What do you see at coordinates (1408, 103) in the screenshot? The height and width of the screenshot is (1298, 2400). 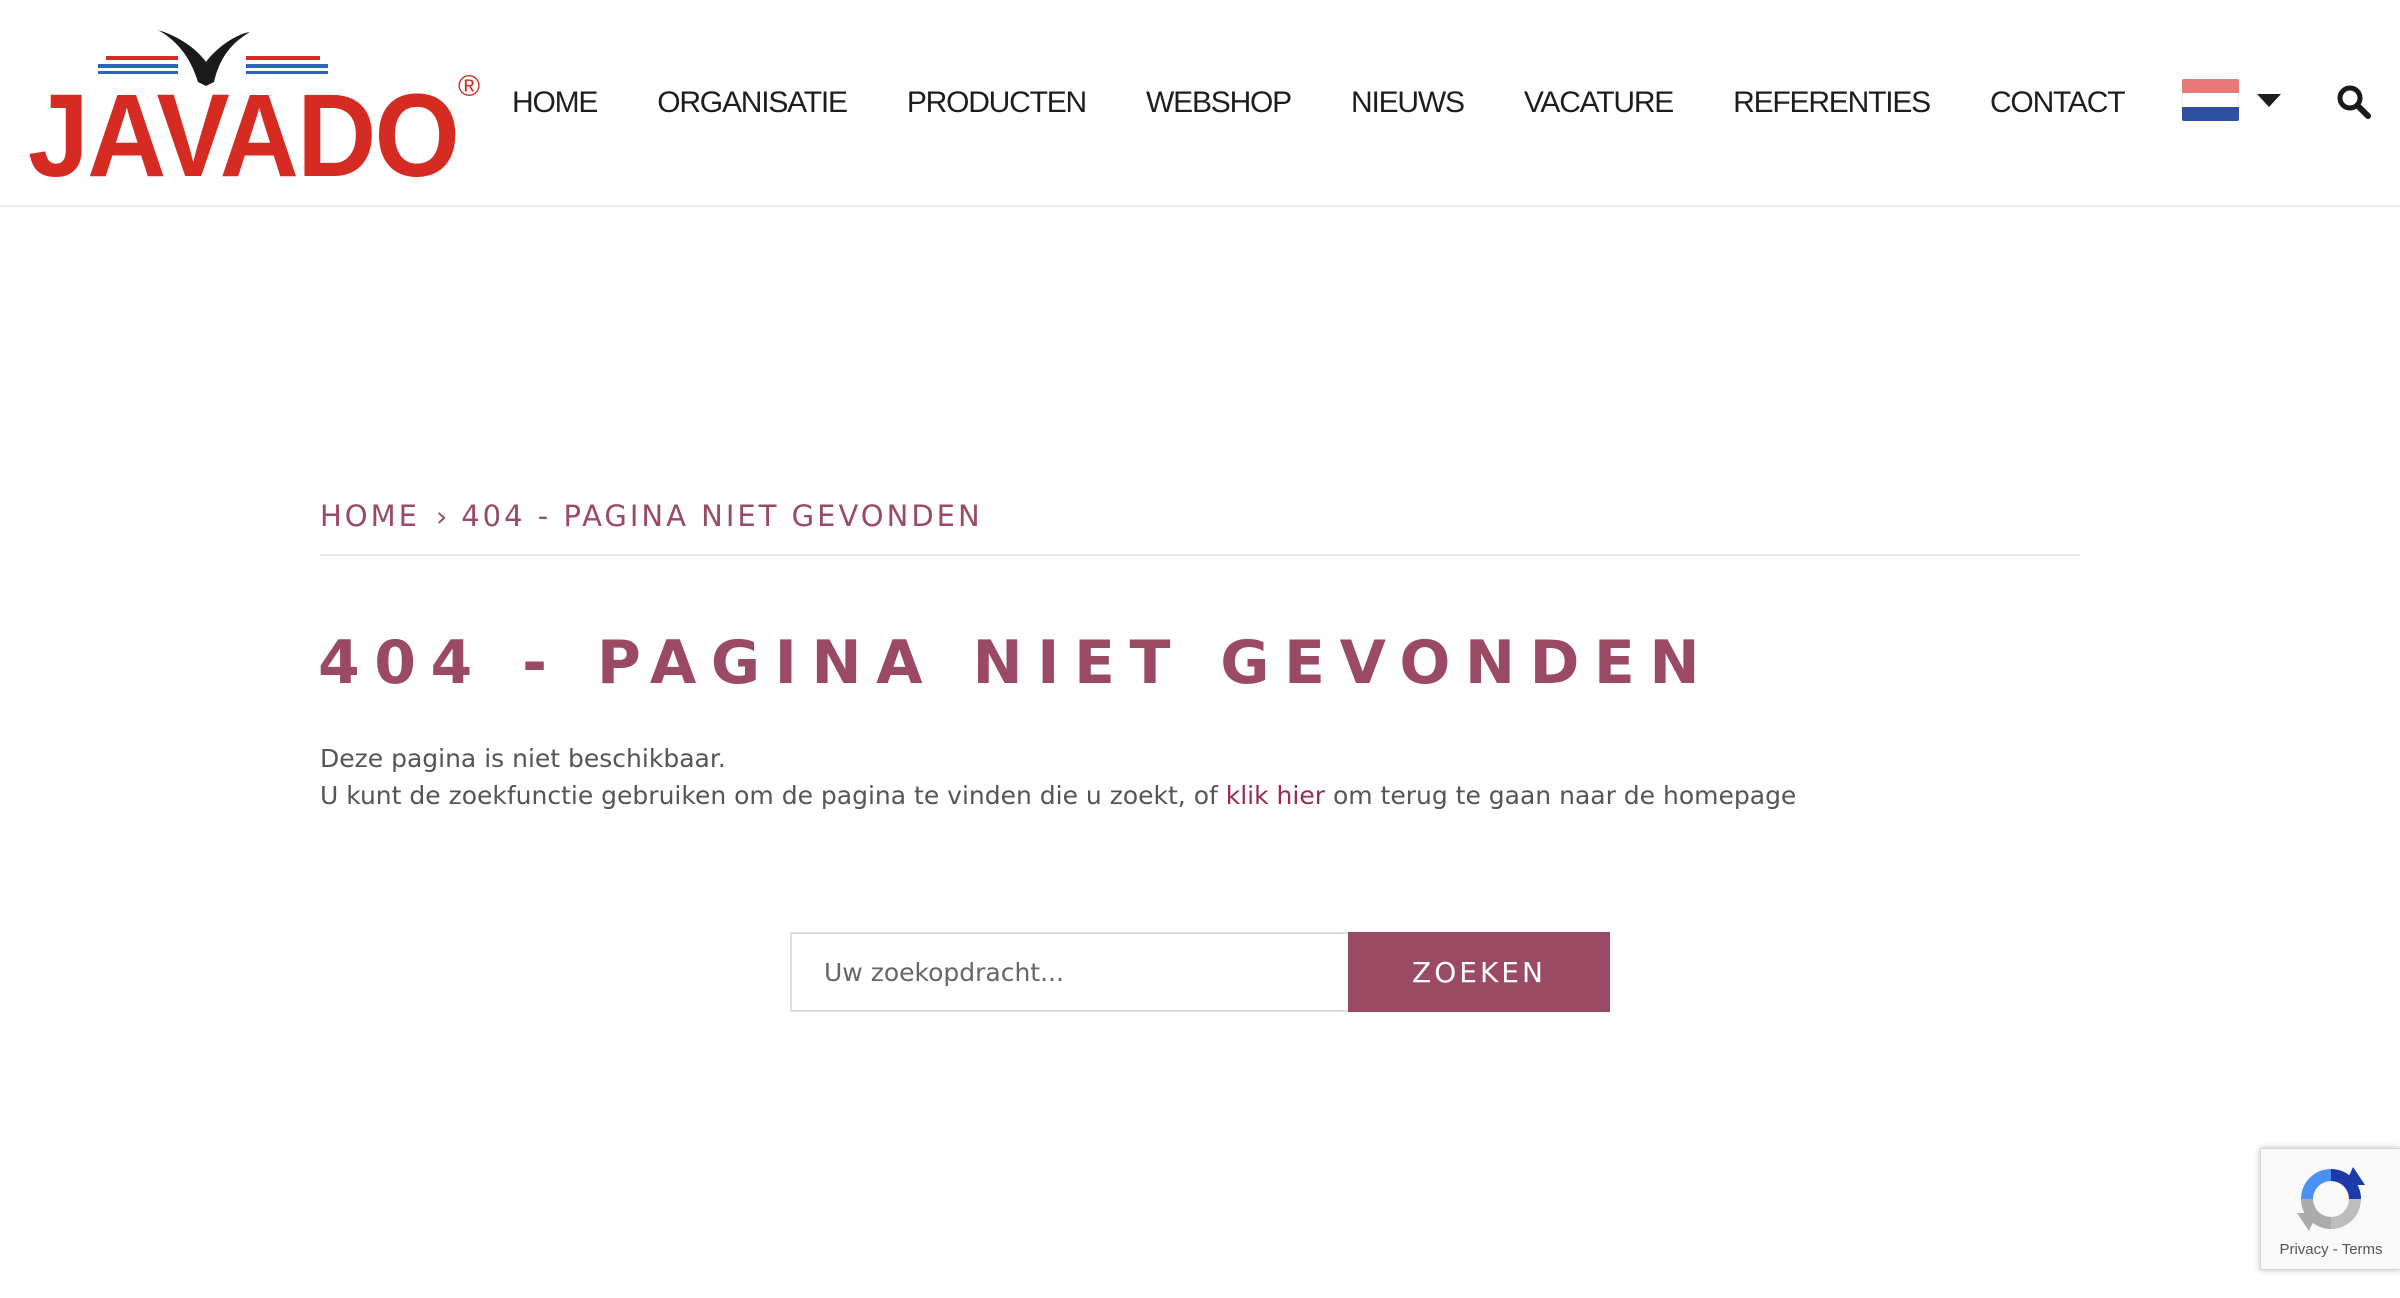 I see `nav-nieuws: NIEUWS` at bounding box center [1408, 103].